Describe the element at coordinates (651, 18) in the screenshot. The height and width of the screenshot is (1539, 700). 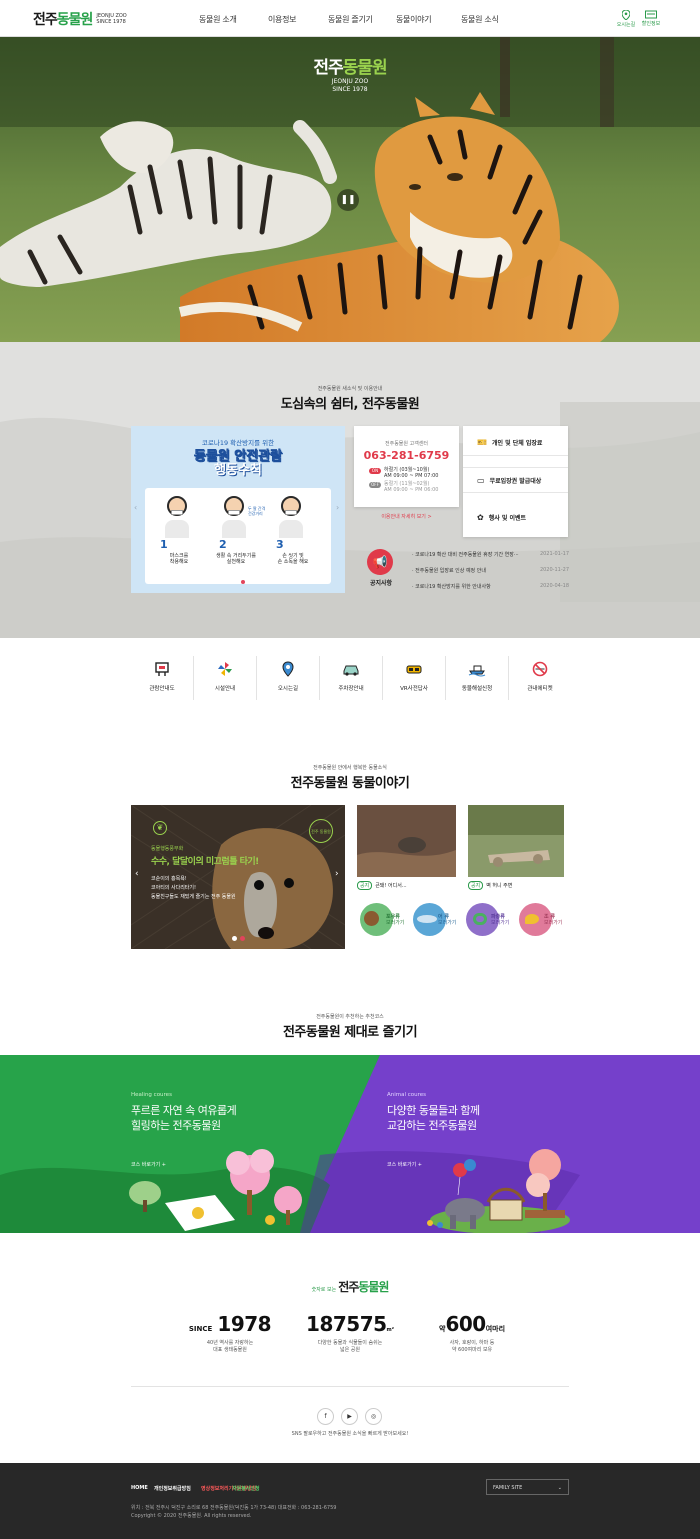
I see `discount-link: 할인정보` at that location.